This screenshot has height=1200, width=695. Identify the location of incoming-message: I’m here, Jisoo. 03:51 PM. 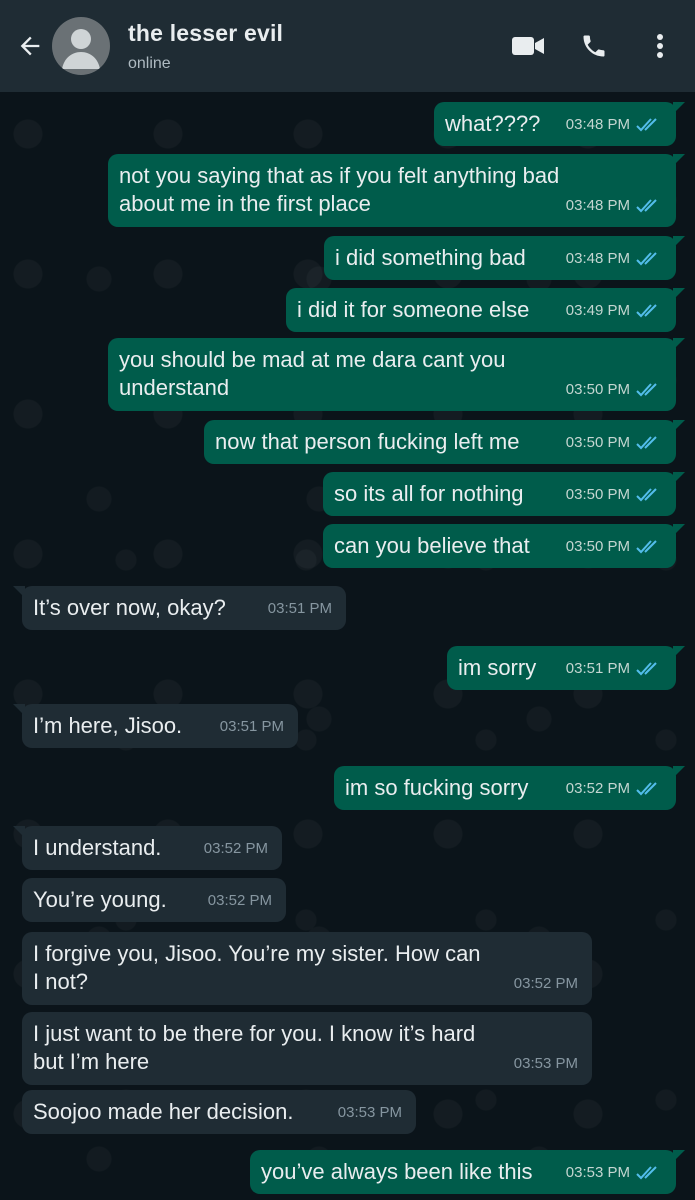
(155, 726).